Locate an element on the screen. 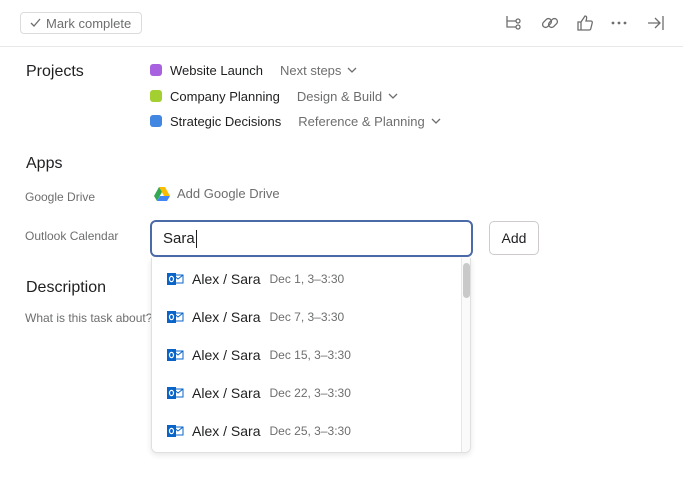 This screenshot has height=503, width=683. result-item: Alex / Sara Dec 15, 3–3:30 is located at coordinates (259, 355).